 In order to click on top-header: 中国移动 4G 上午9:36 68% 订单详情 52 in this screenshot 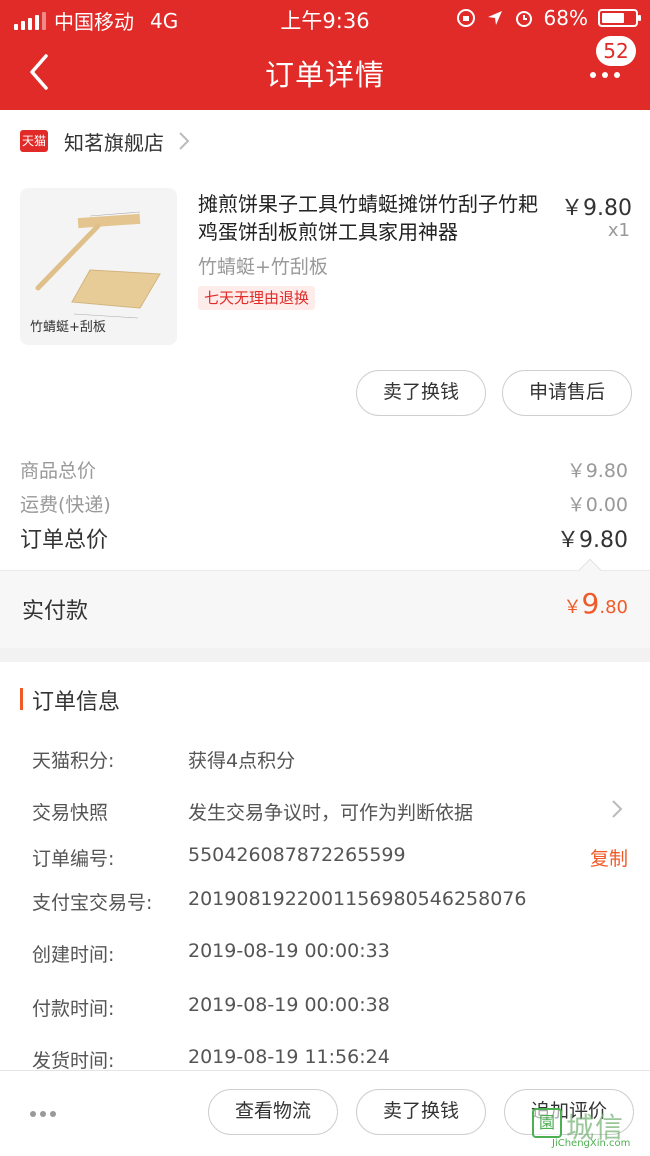, I will do `click(325, 55)`.